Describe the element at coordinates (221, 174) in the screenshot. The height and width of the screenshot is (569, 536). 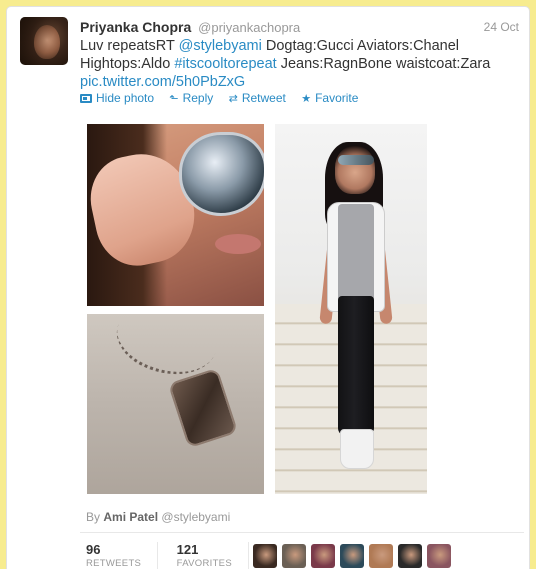
I see `photo-aviator-lens` at that location.